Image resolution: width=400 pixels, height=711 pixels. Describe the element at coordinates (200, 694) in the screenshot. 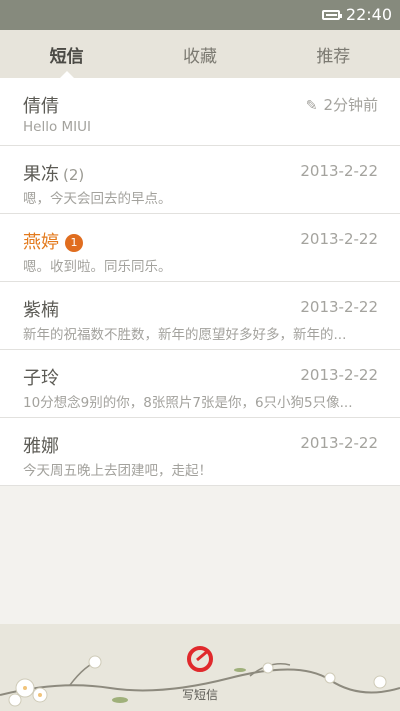

I see `compose-label: 写短信` at that location.